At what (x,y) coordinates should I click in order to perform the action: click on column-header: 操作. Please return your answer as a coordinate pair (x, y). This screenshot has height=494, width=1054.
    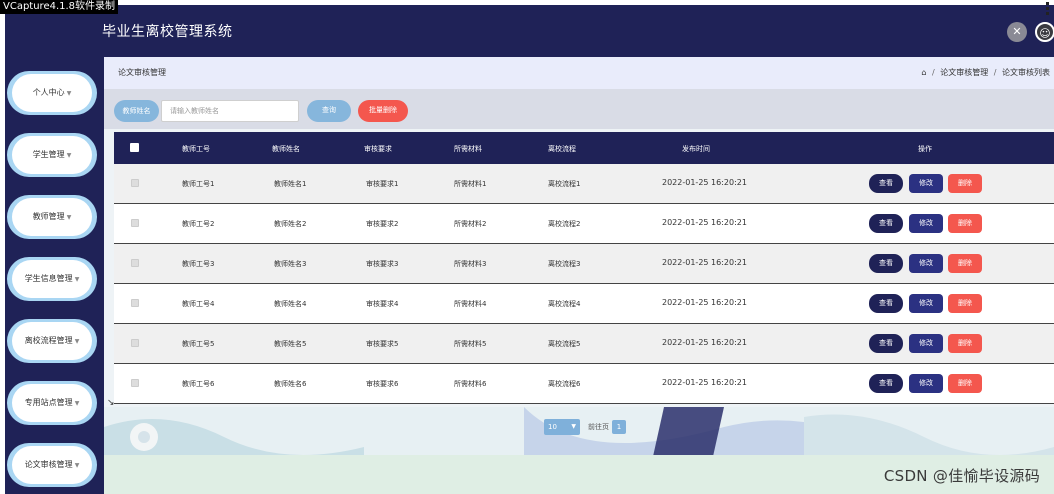
    Looking at the image, I should click on (925, 149).